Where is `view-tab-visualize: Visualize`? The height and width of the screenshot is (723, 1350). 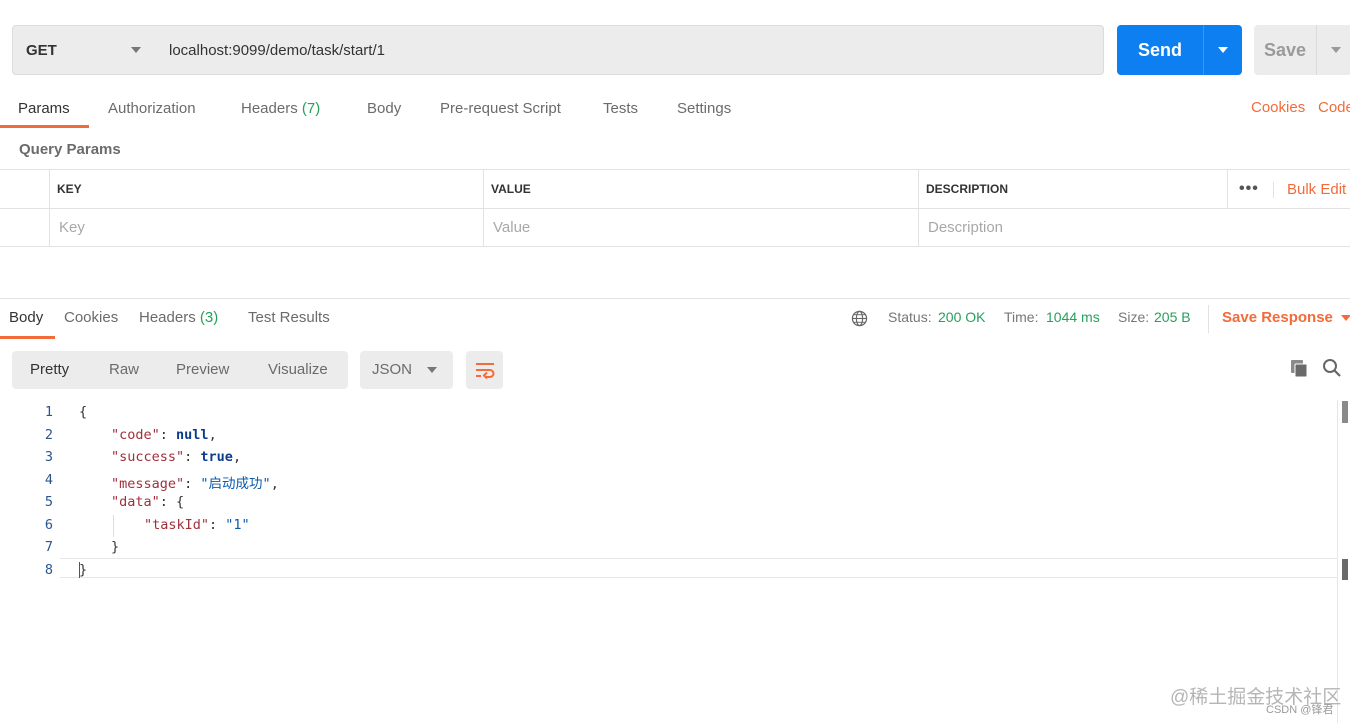 view-tab-visualize: Visualize is located at coordinates (298, 370).